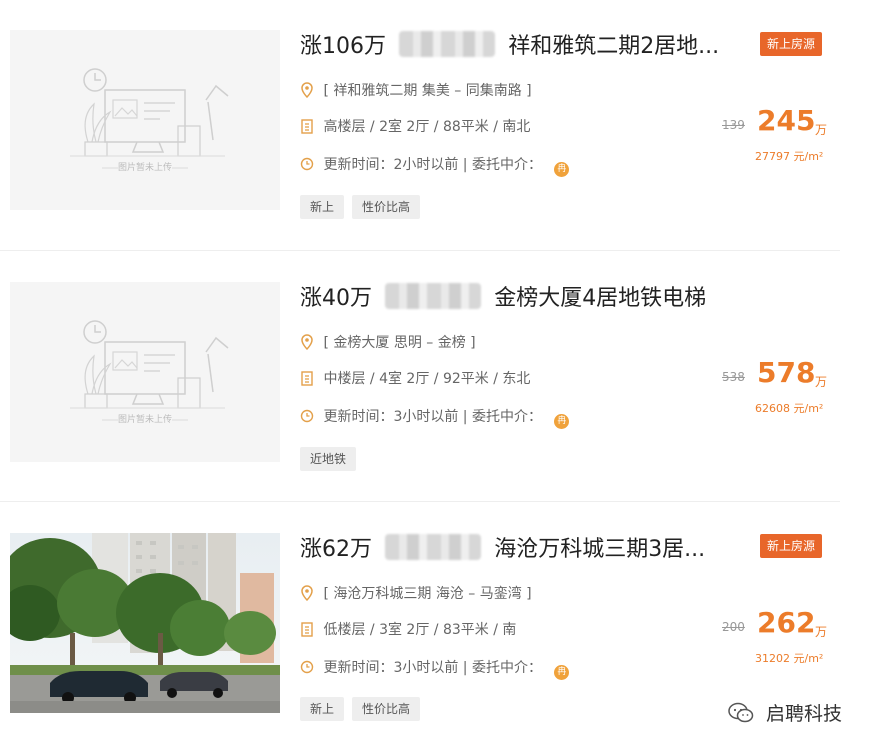 Image resolution: width=879 pixels, height=753 pixels. I want to click on old-price: 538, so click(733, 377).